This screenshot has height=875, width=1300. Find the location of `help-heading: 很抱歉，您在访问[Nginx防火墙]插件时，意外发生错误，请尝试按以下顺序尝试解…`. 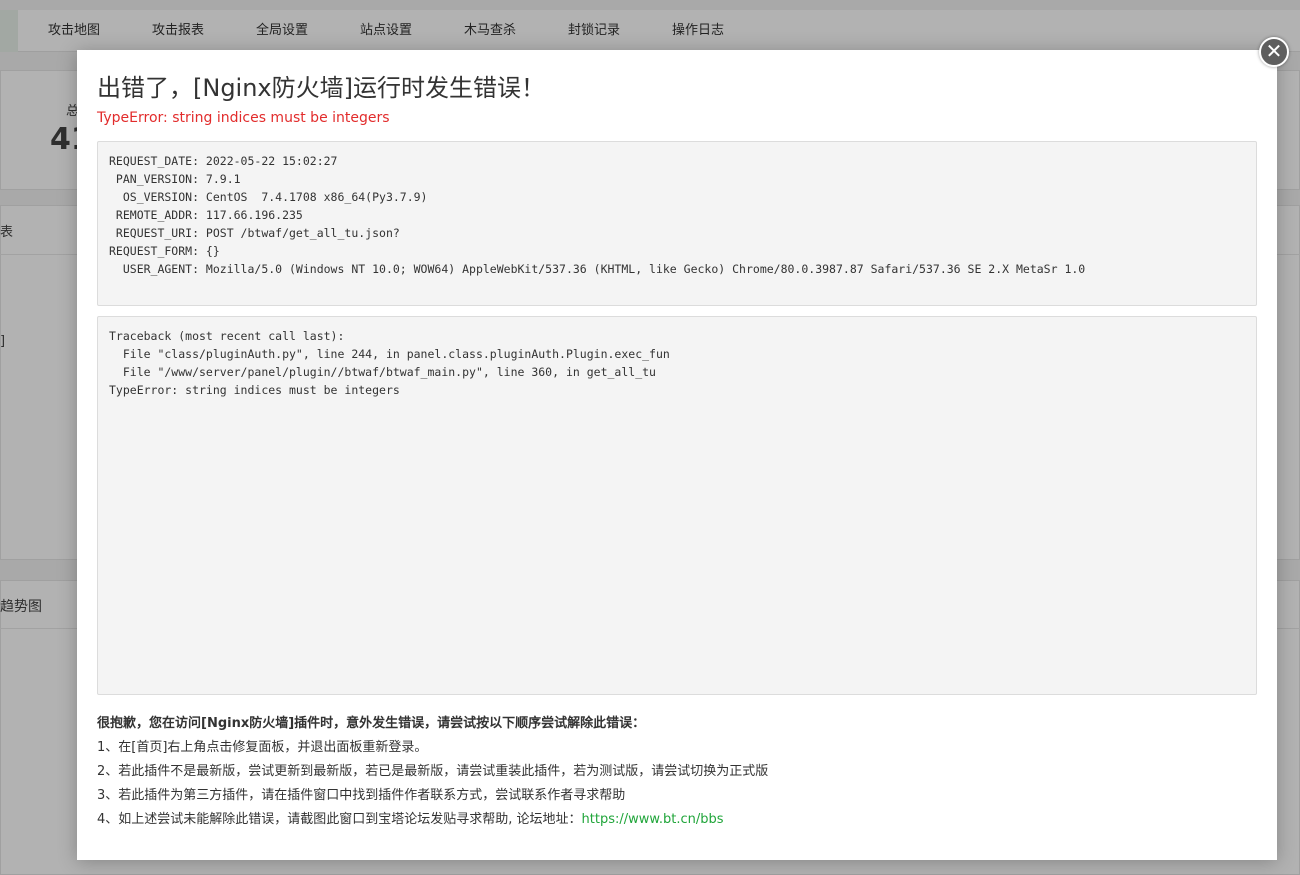

help-heading: 很抱歉，您在访问[Nginx防火墙]插件时，意外发生错误，请尝试按以下顺序尝试解… is located at coordinates (371, 723).